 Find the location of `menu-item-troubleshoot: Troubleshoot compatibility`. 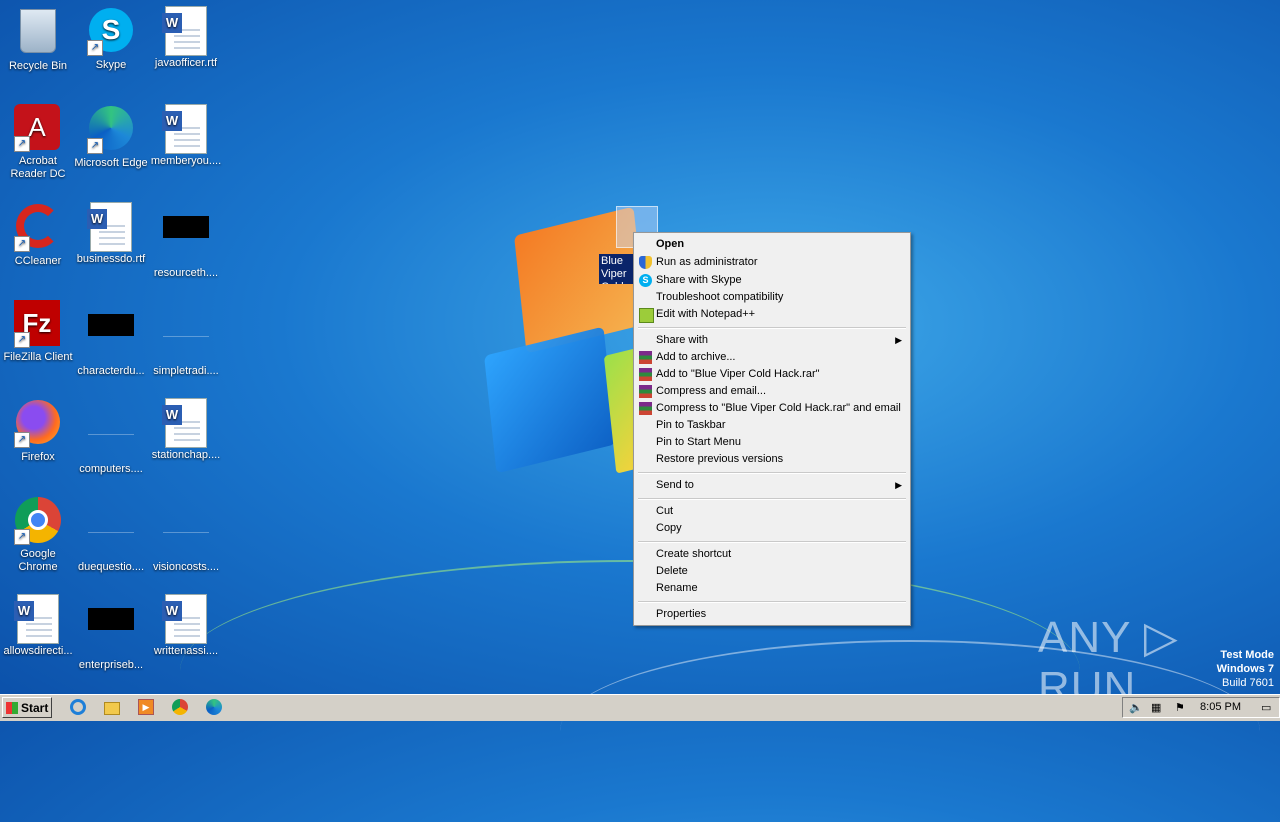

menu-item-troubleshoot: Troubleshoot compatibility is located at coordinates (772, 297).